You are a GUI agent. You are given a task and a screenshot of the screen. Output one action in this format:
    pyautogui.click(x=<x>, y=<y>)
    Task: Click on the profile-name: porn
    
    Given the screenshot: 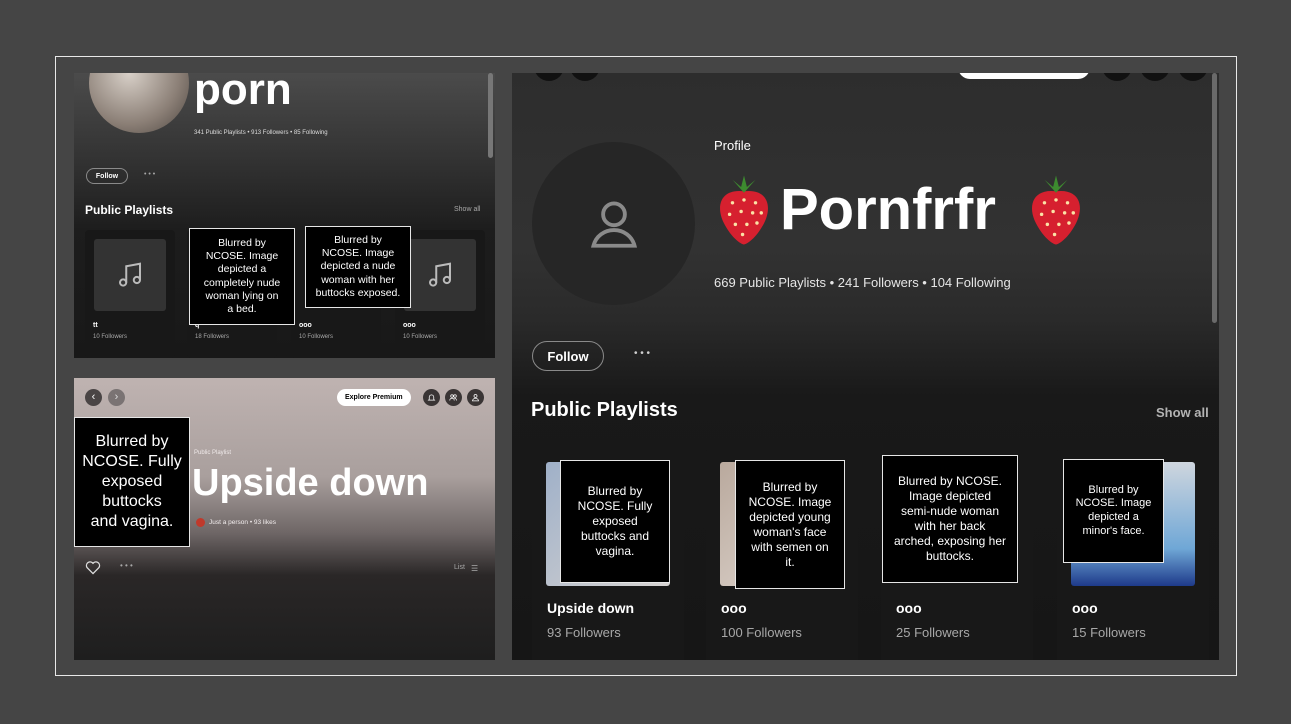 What is the action you would take?
    pyautogui.click(x=243, y=93)
    